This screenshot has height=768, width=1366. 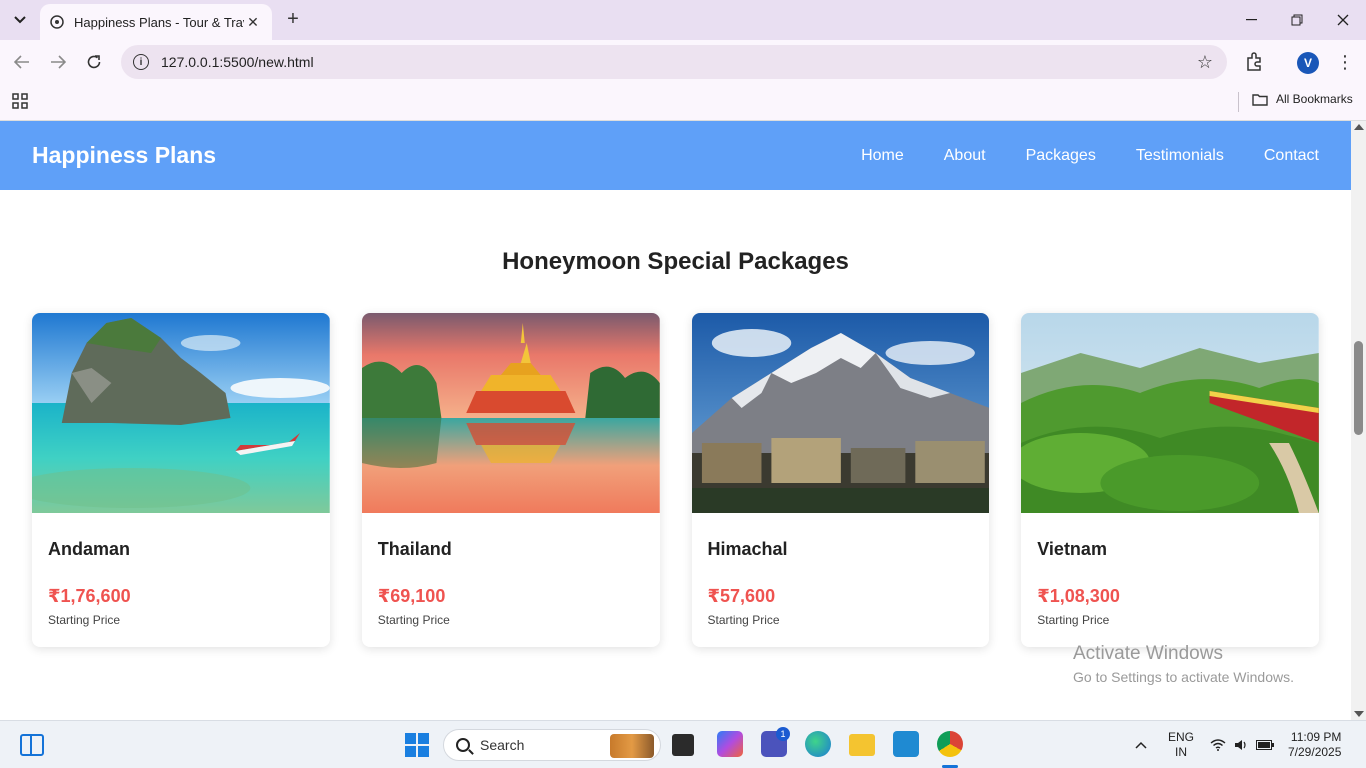 I want to click on region-code: IN, so click(x=1181, y=752).